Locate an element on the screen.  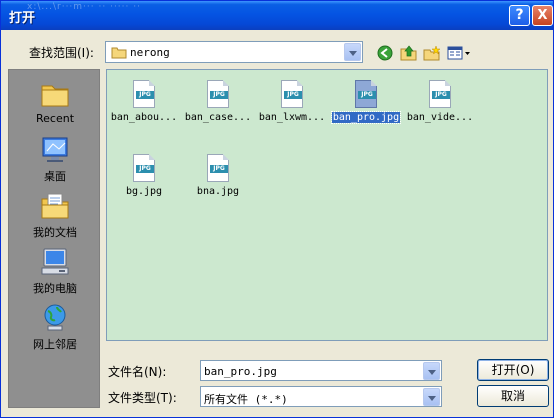
place-network: 网上邻居 is located at coordinates (55, 327).